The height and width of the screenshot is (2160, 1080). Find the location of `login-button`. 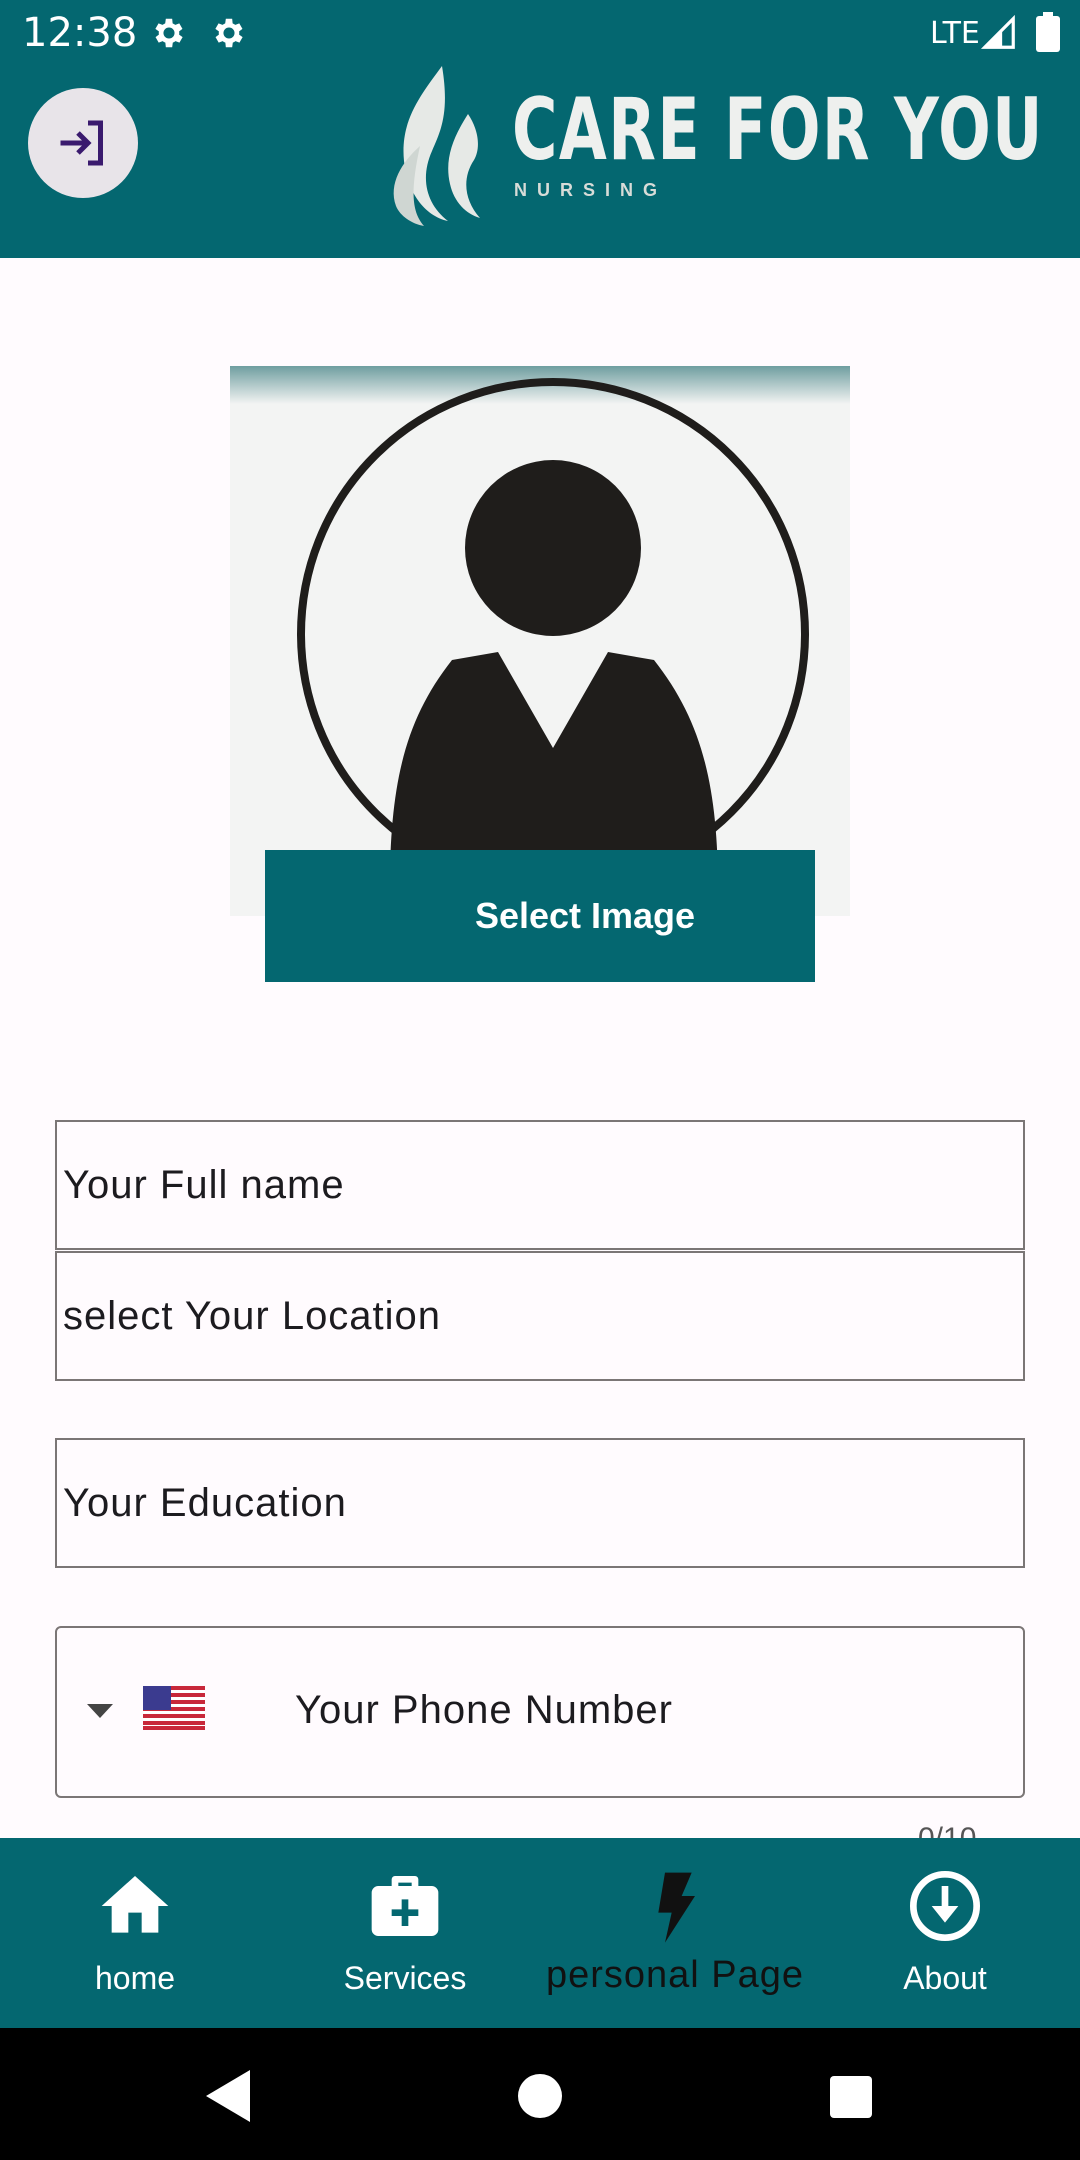

login-button is located at coordinates (83, 143).